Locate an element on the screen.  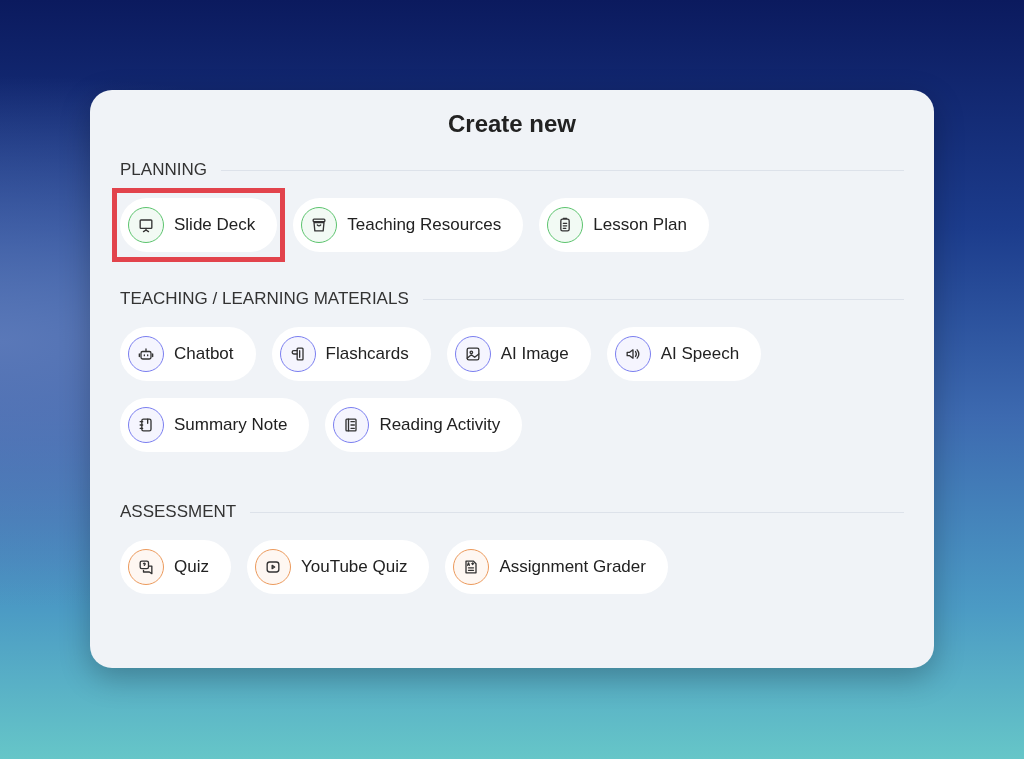
create-option-button: Quiz is located at coordinates (175, 567).